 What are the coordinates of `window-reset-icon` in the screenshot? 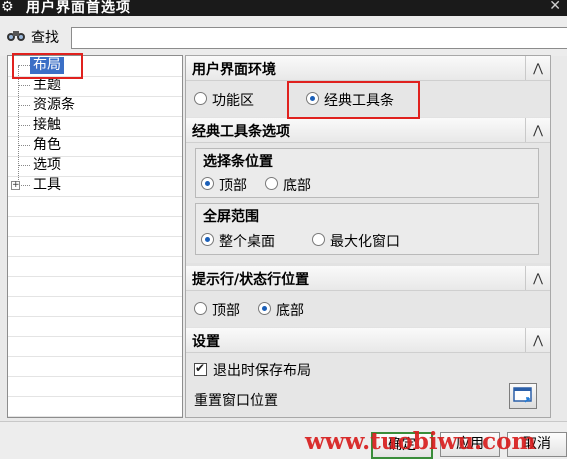 It's located at (522, 395).